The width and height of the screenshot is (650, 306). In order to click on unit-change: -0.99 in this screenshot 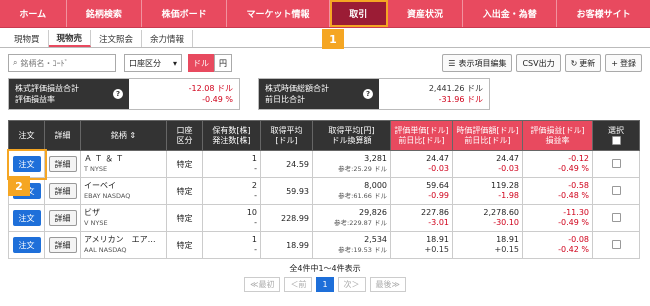, I will do `click(438, 195)`.